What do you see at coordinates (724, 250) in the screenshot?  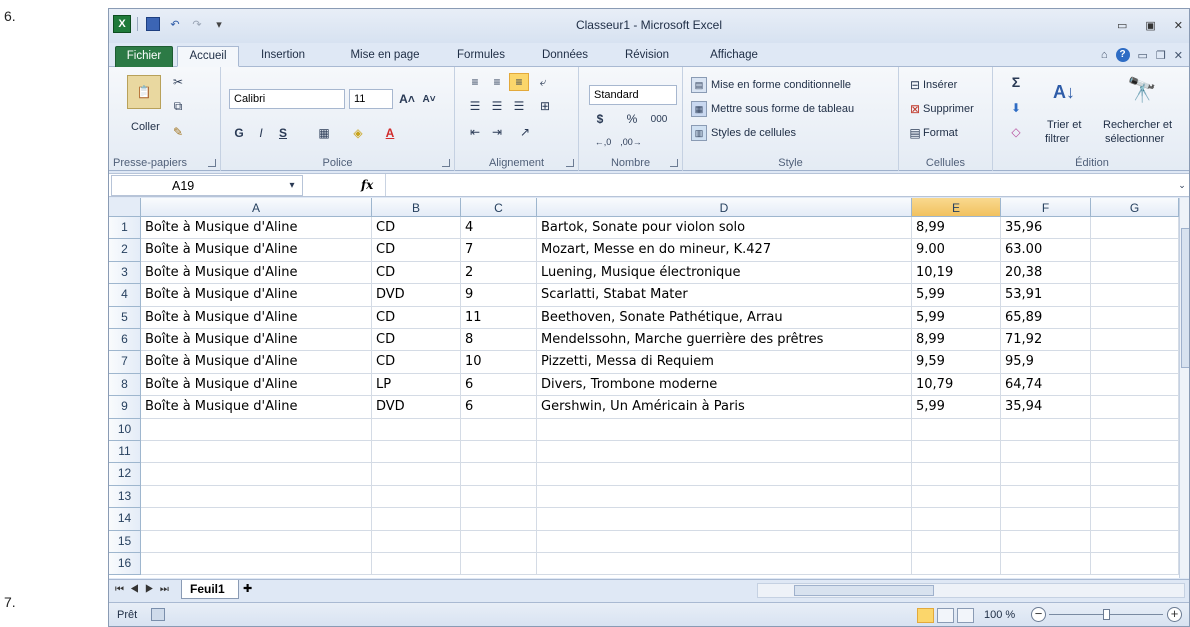 I see `cell: Mozart, Messe en do mineur, K.427` at bounding box center [724, 250].